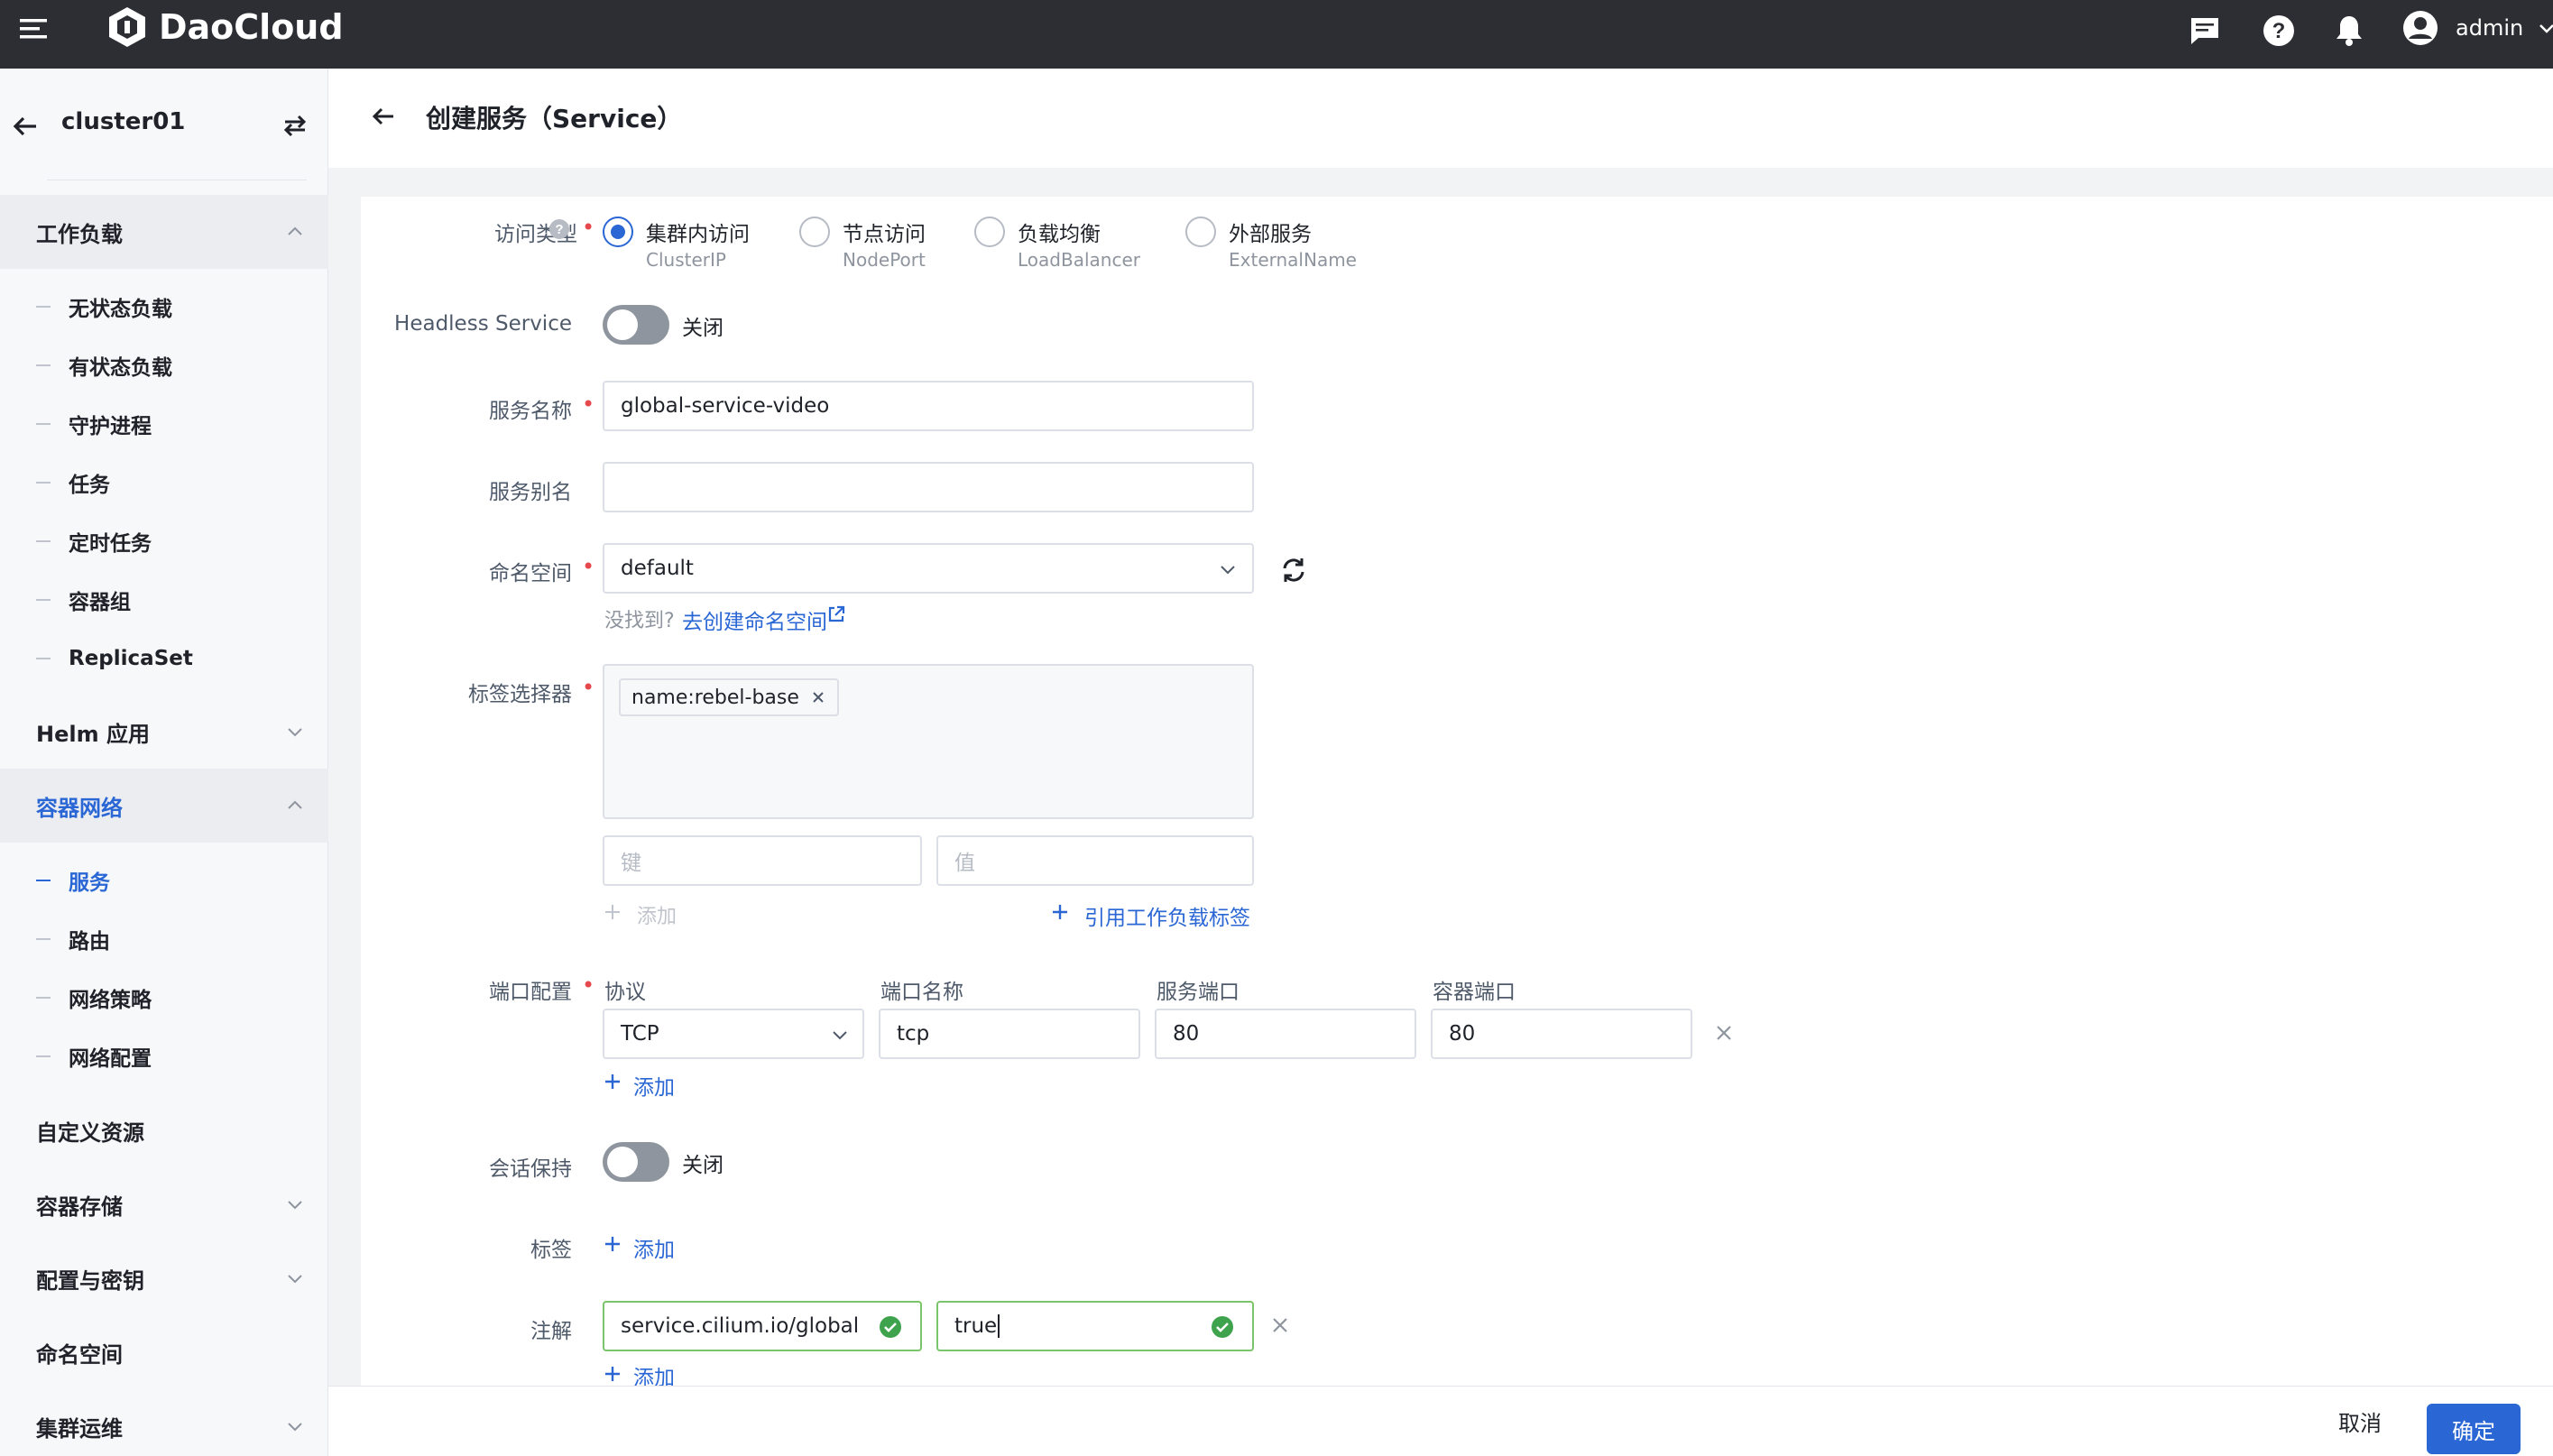 This screenshot has width=2553, height=1456. Describe the element at coordinates (1059, 235) in the screenshot. I see `radio-label: 负载均衡` at that location.